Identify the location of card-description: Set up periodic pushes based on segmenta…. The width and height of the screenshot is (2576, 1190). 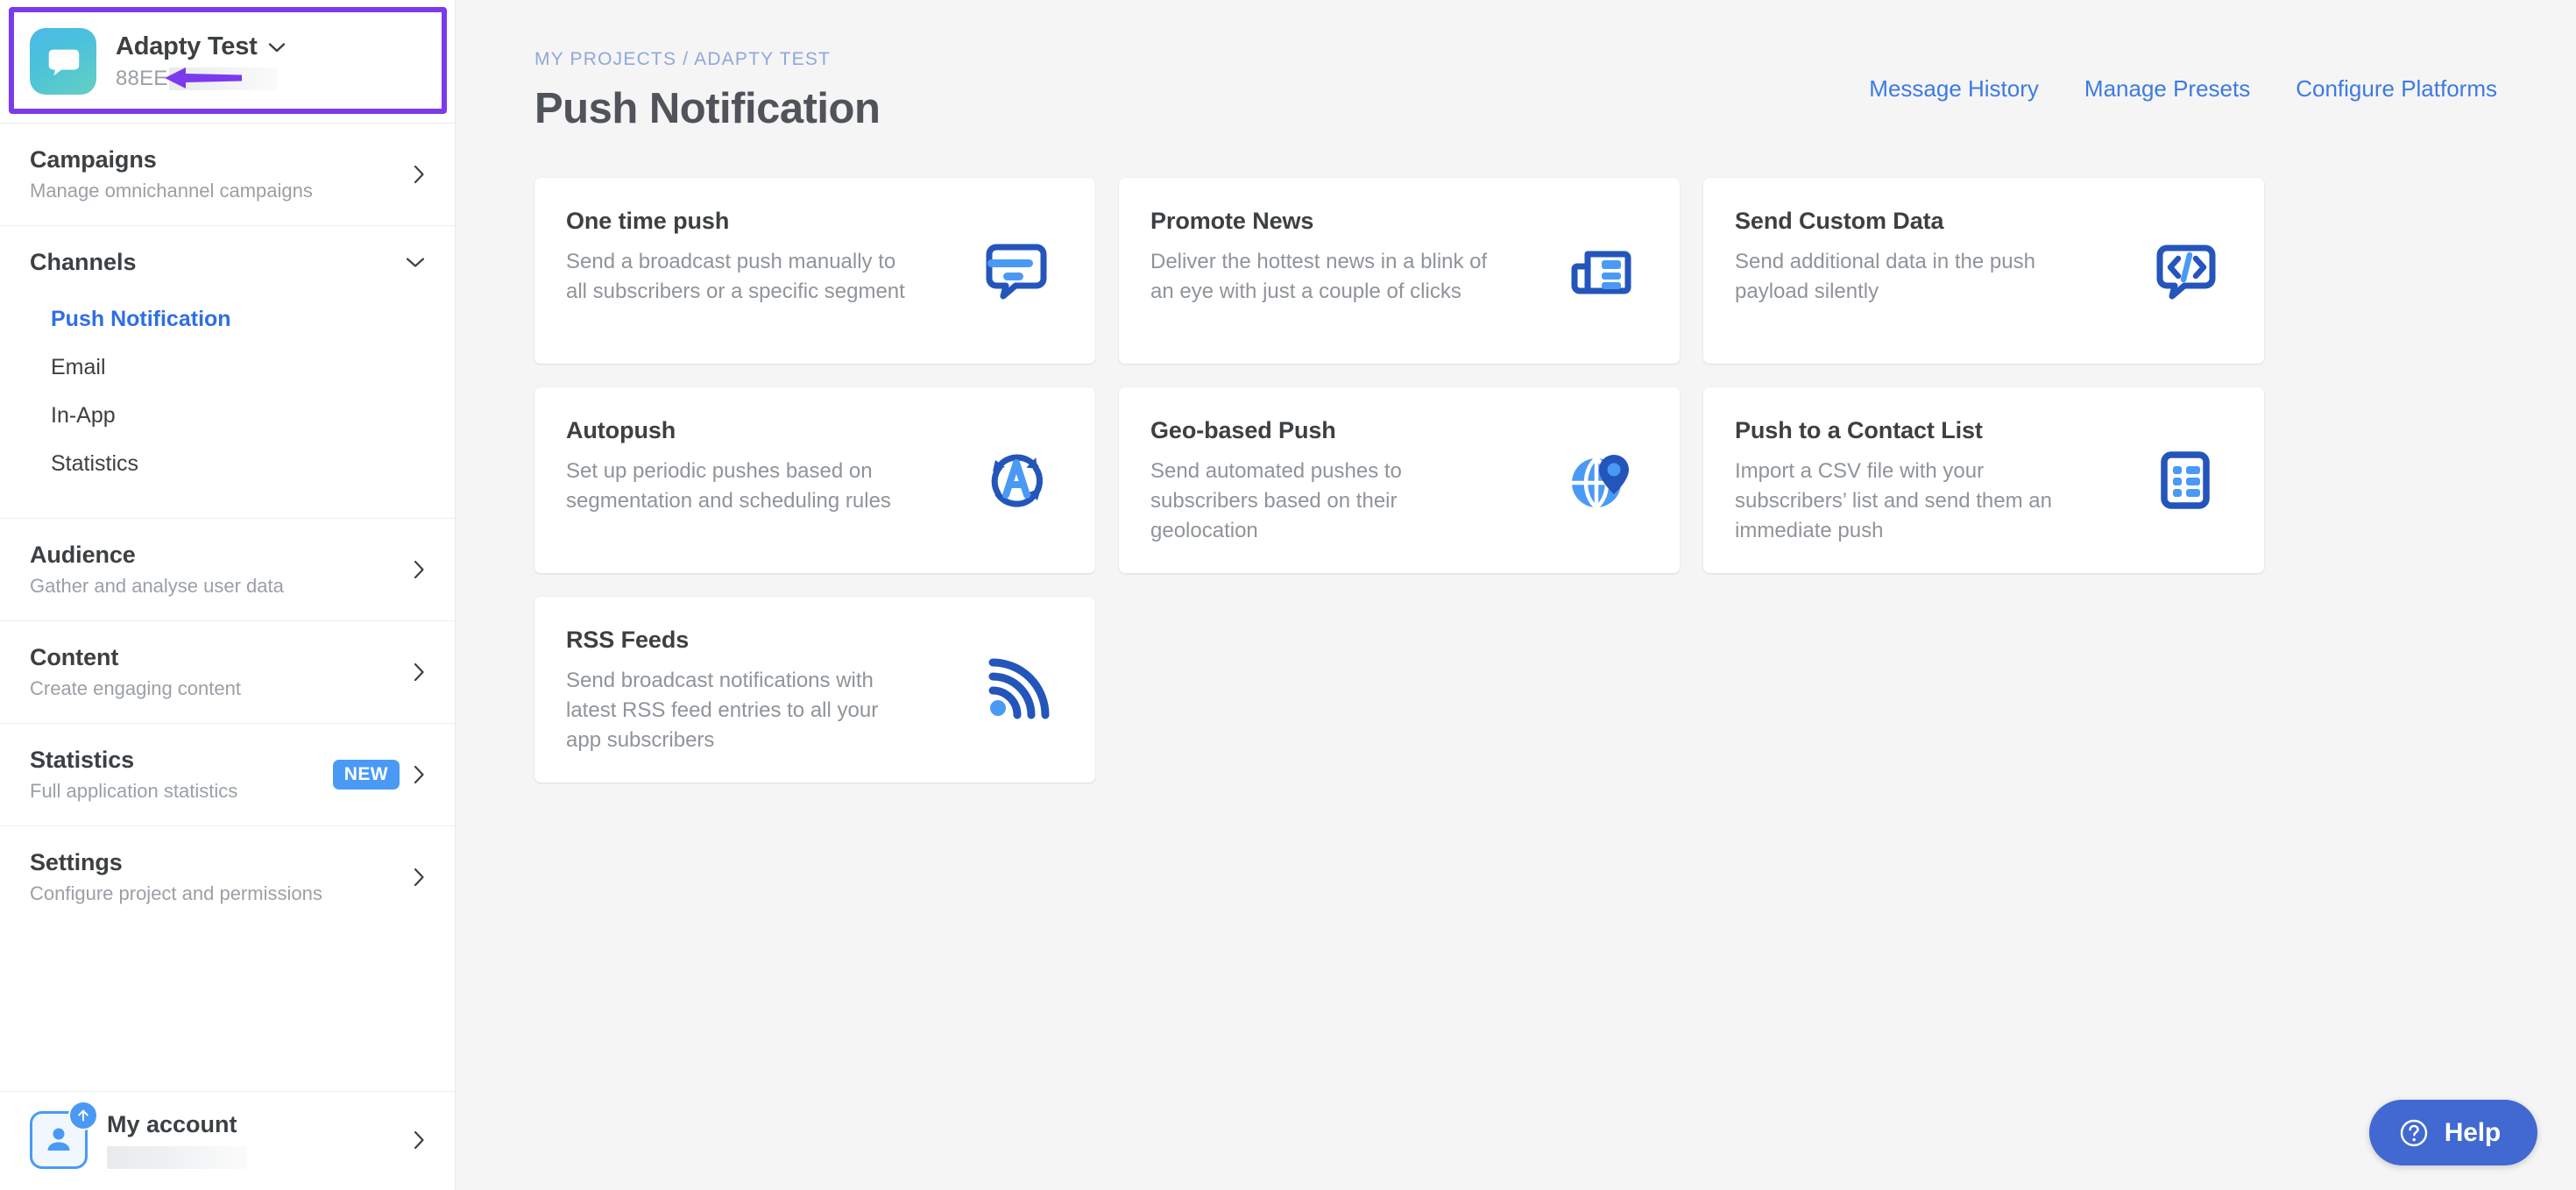
(728, 486).